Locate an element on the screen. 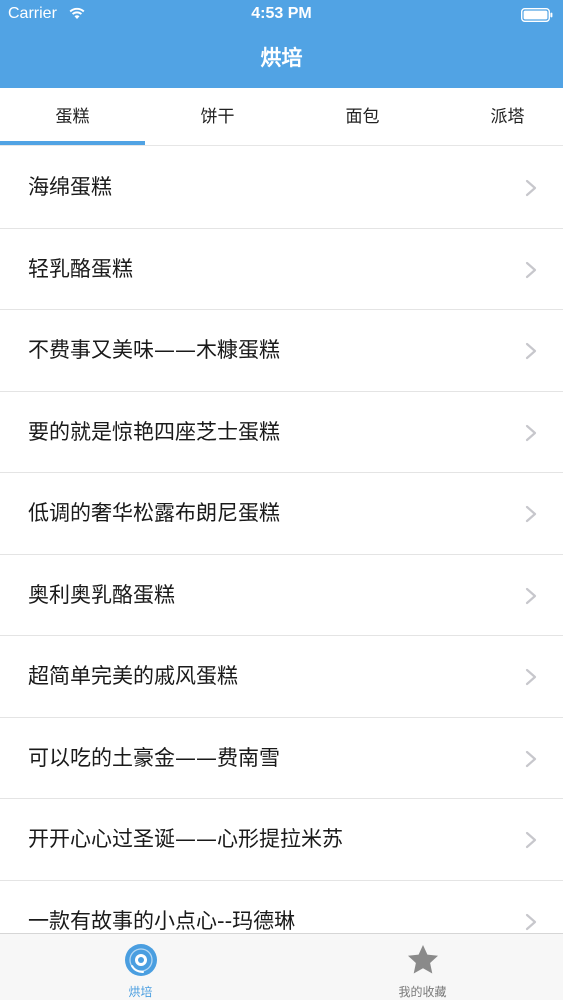 The width and height of the screenshot is (563, 1000). disc-icon is located at coordinates (140, 960).